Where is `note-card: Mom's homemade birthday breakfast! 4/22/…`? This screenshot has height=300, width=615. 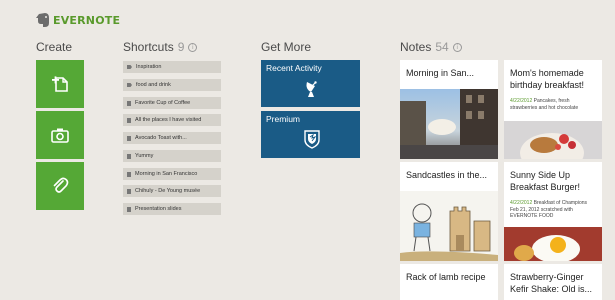
note-card: Mom's homemade birthday breakfast! 4/22/… is located at coordinates (553, 109).